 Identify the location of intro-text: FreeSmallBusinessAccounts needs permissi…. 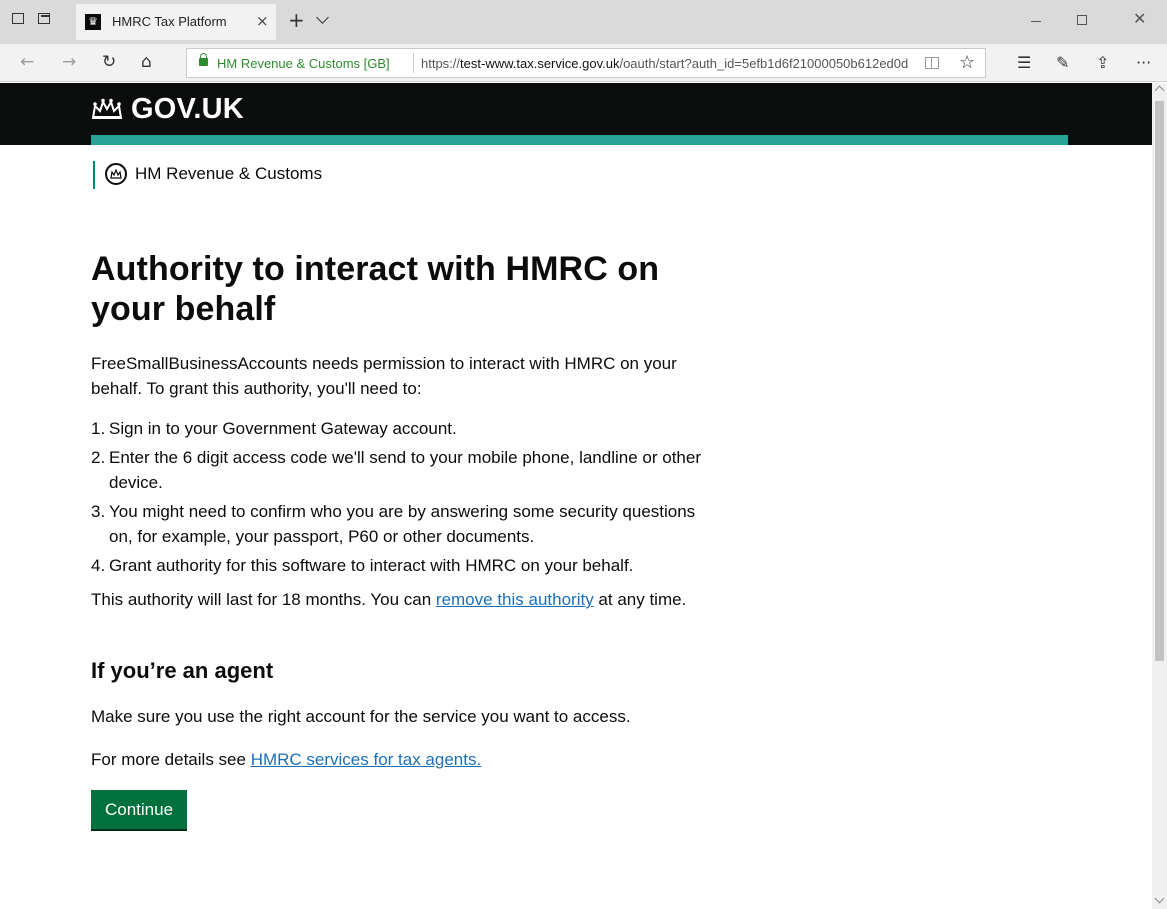
(384, 376).